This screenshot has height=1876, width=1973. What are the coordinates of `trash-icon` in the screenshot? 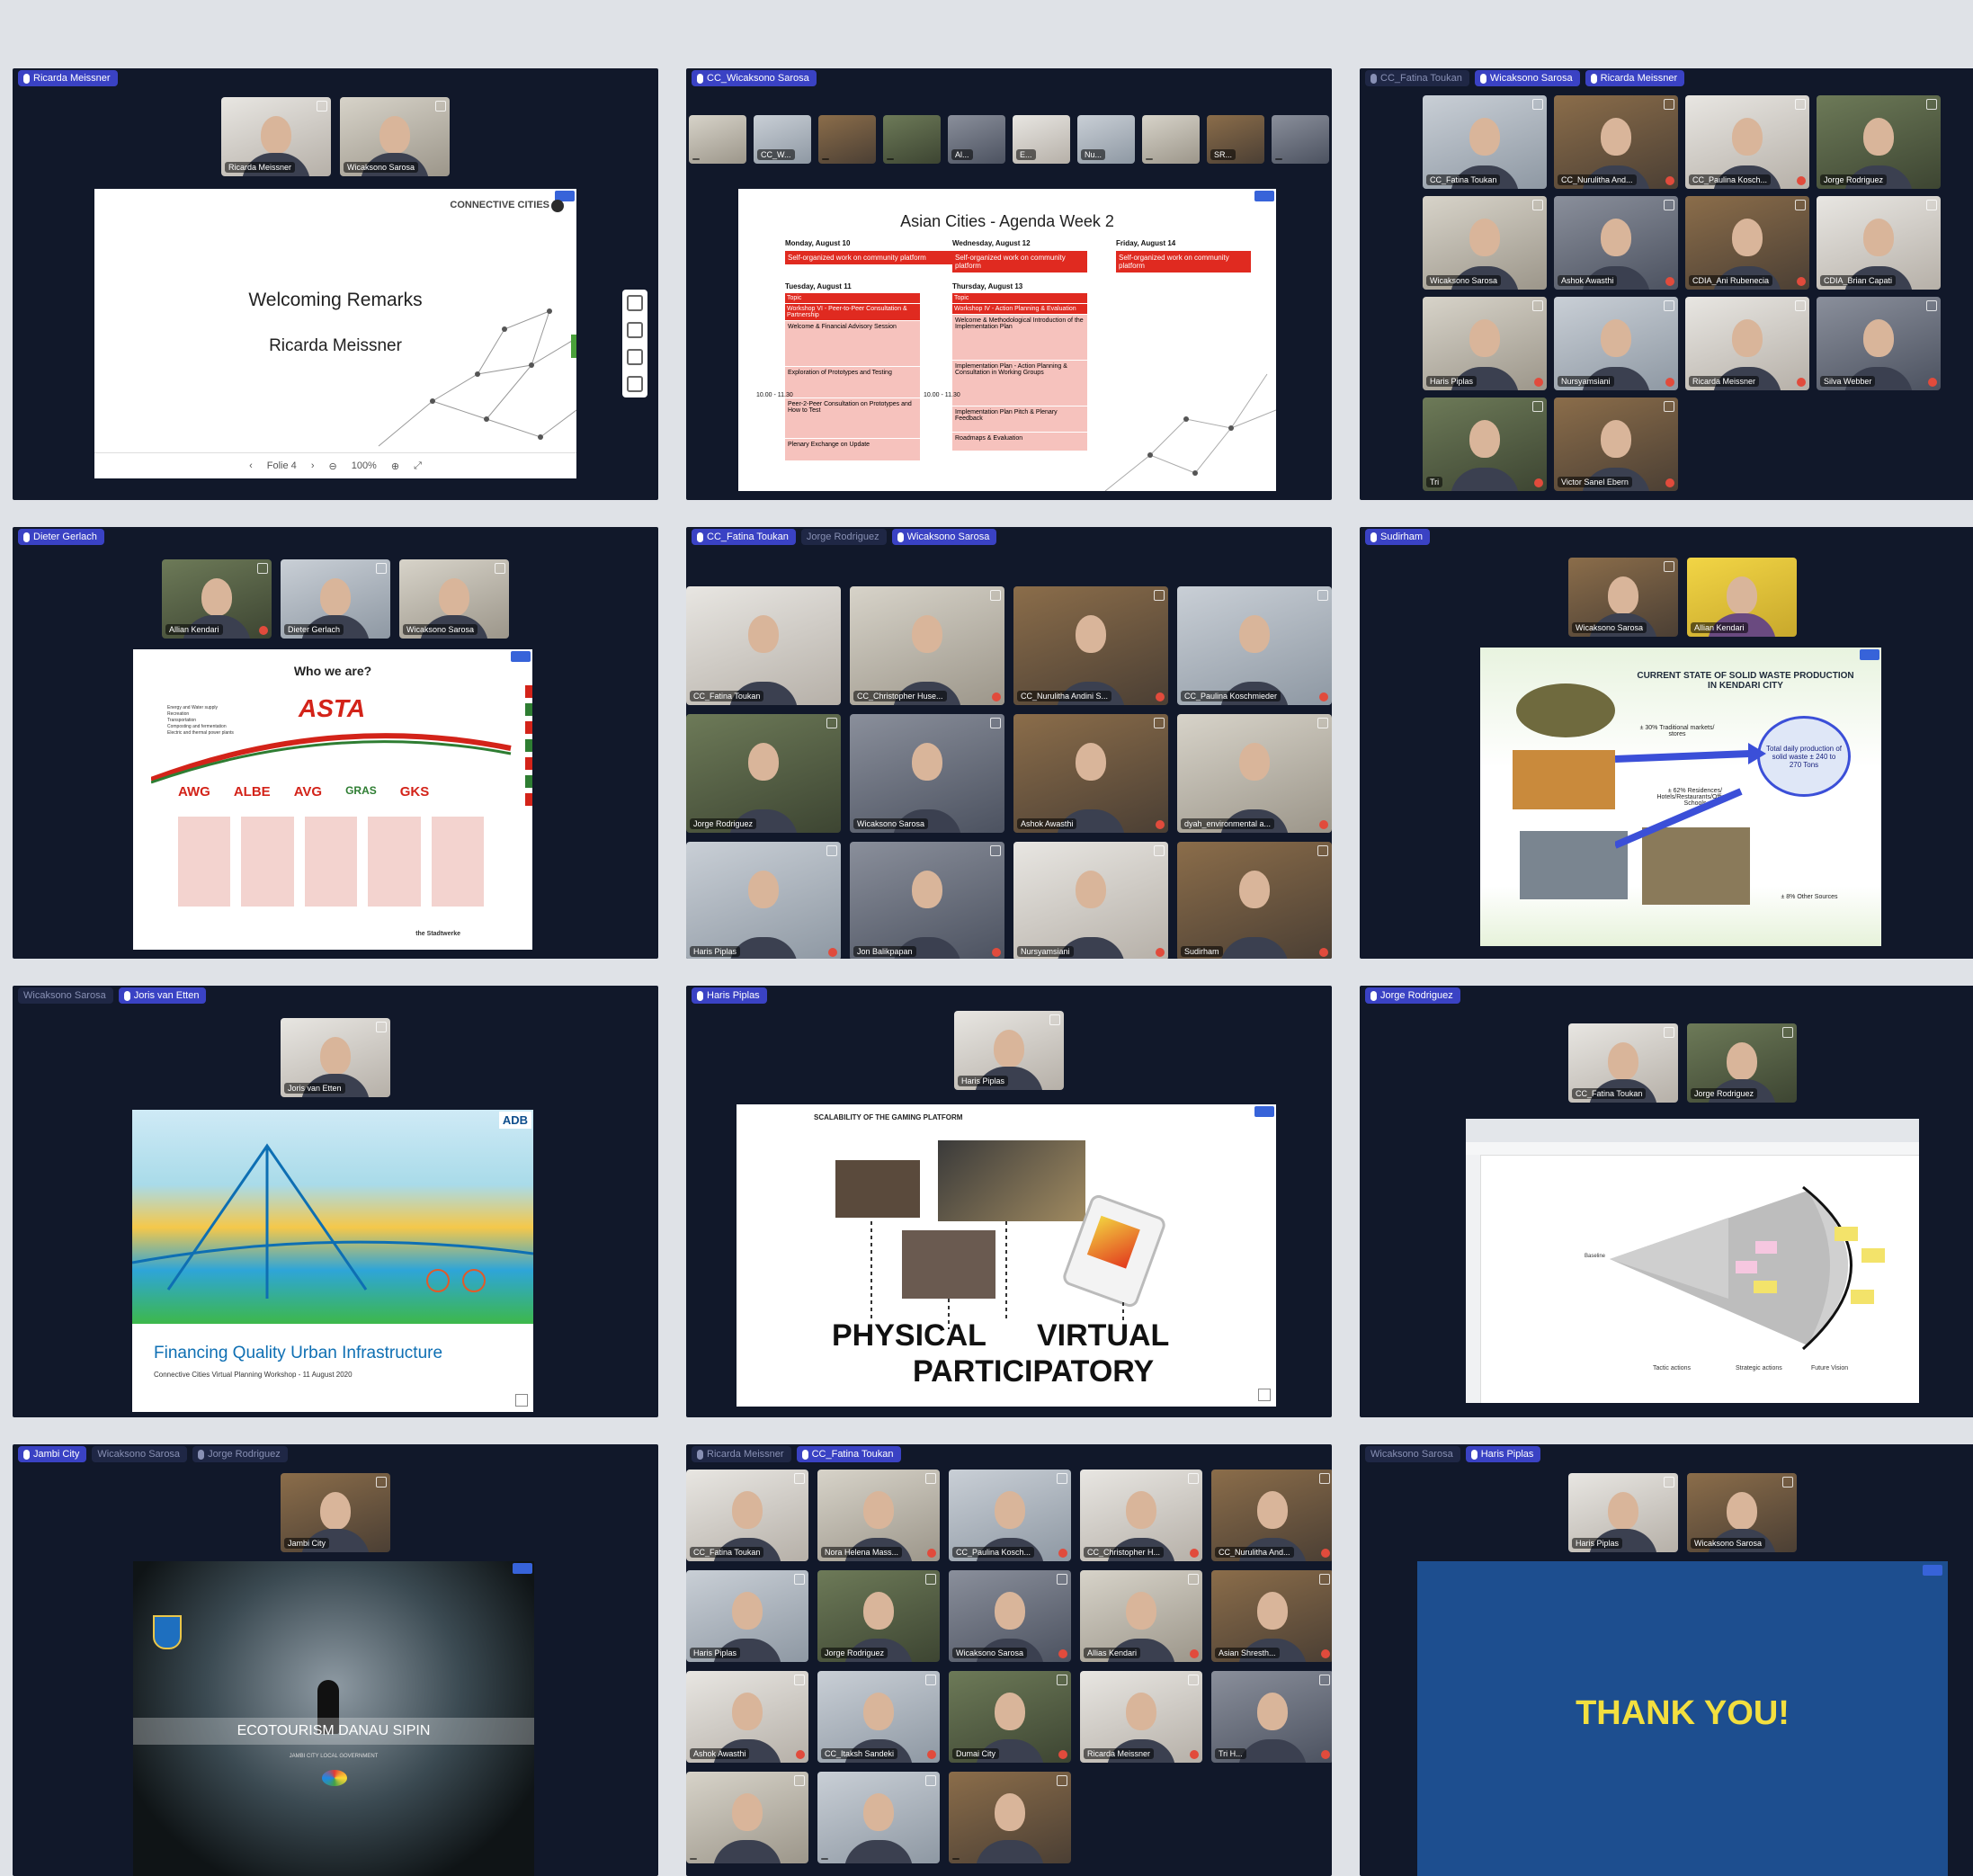 It's located at (635, 357).